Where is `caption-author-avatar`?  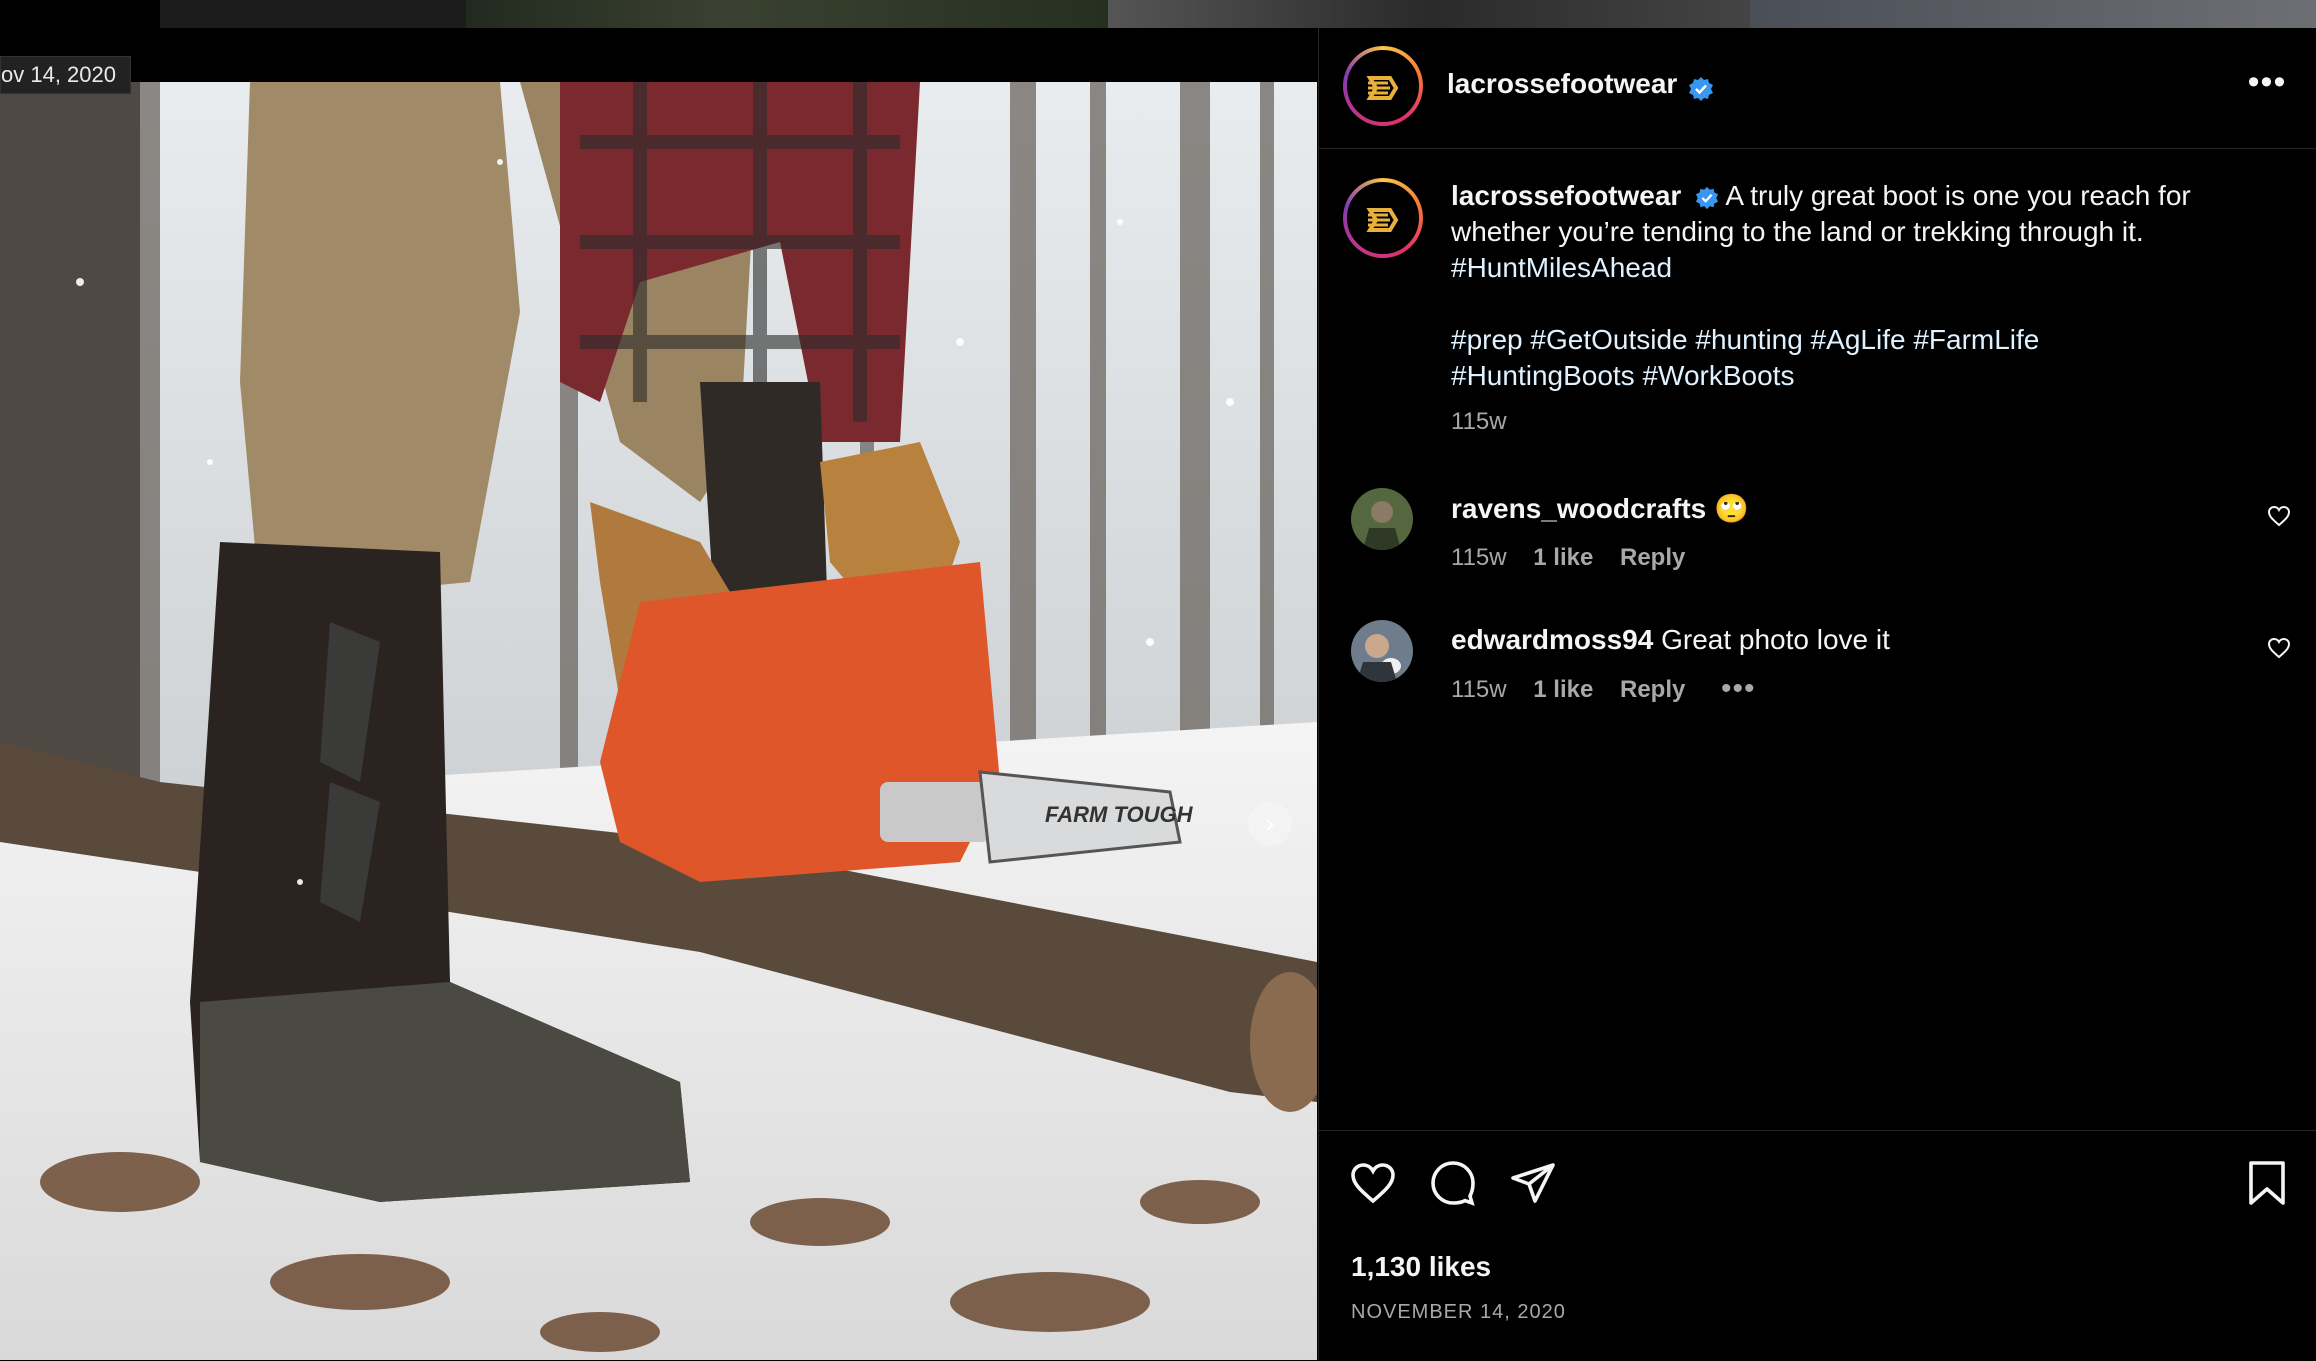
caption-author-avatar is located at coordinates (1383, 218).